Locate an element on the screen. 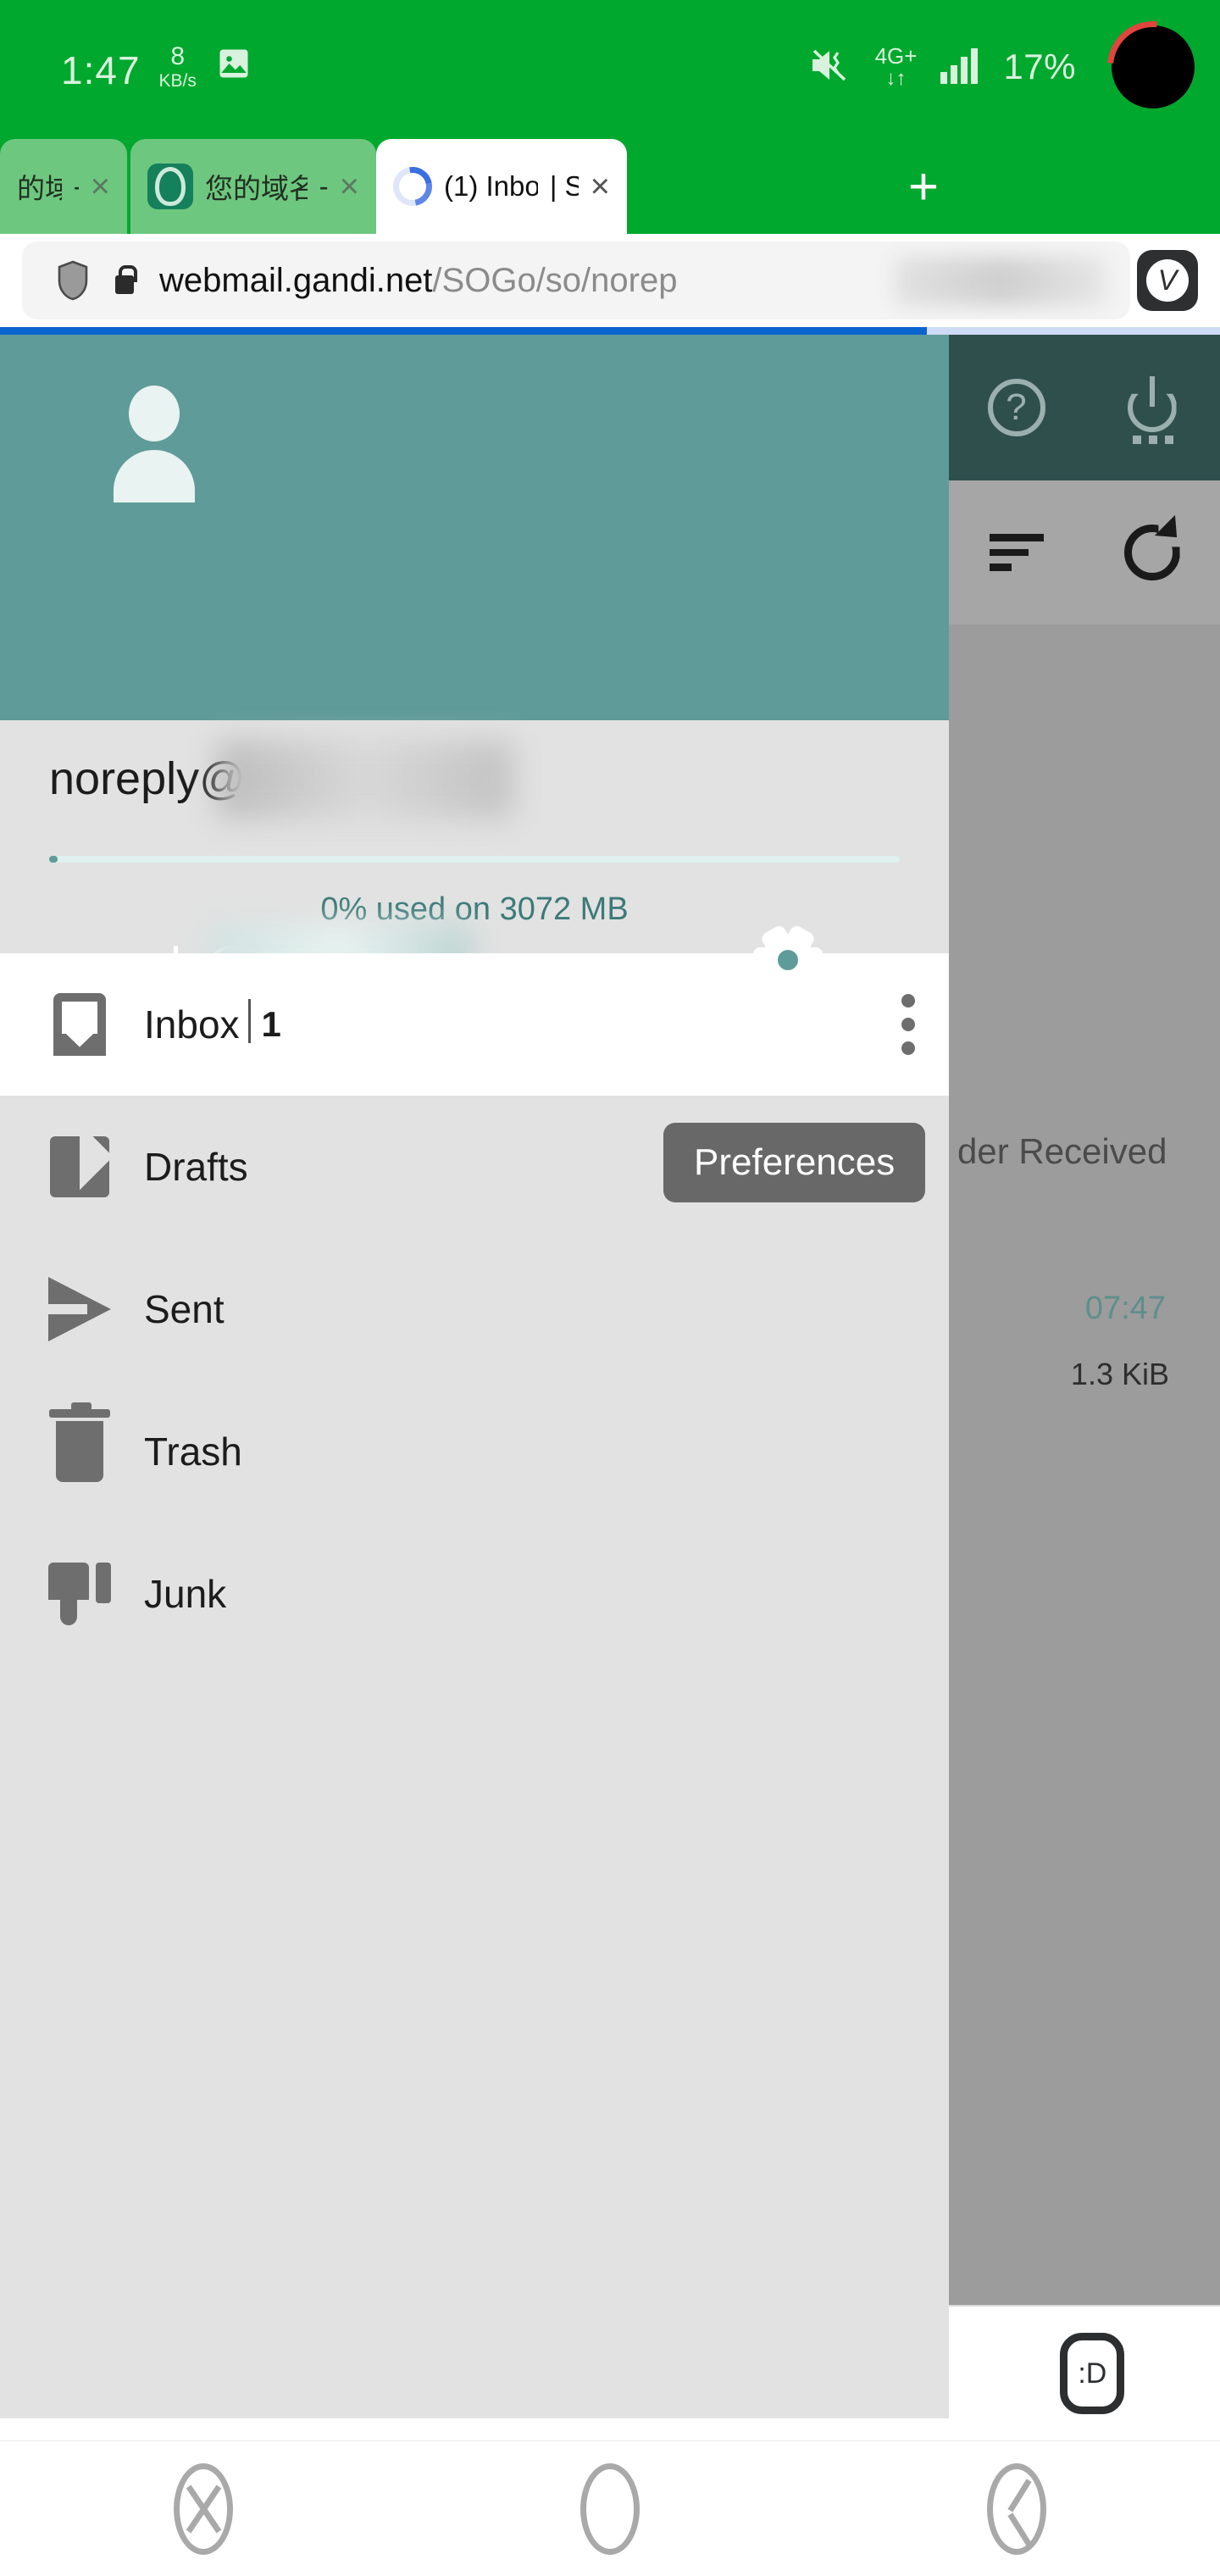 Image resolution: width=1220 pixels, height=2576 pixels. network-type-icon: 4G+ ↓↑ is located at coordinates (896, 66).